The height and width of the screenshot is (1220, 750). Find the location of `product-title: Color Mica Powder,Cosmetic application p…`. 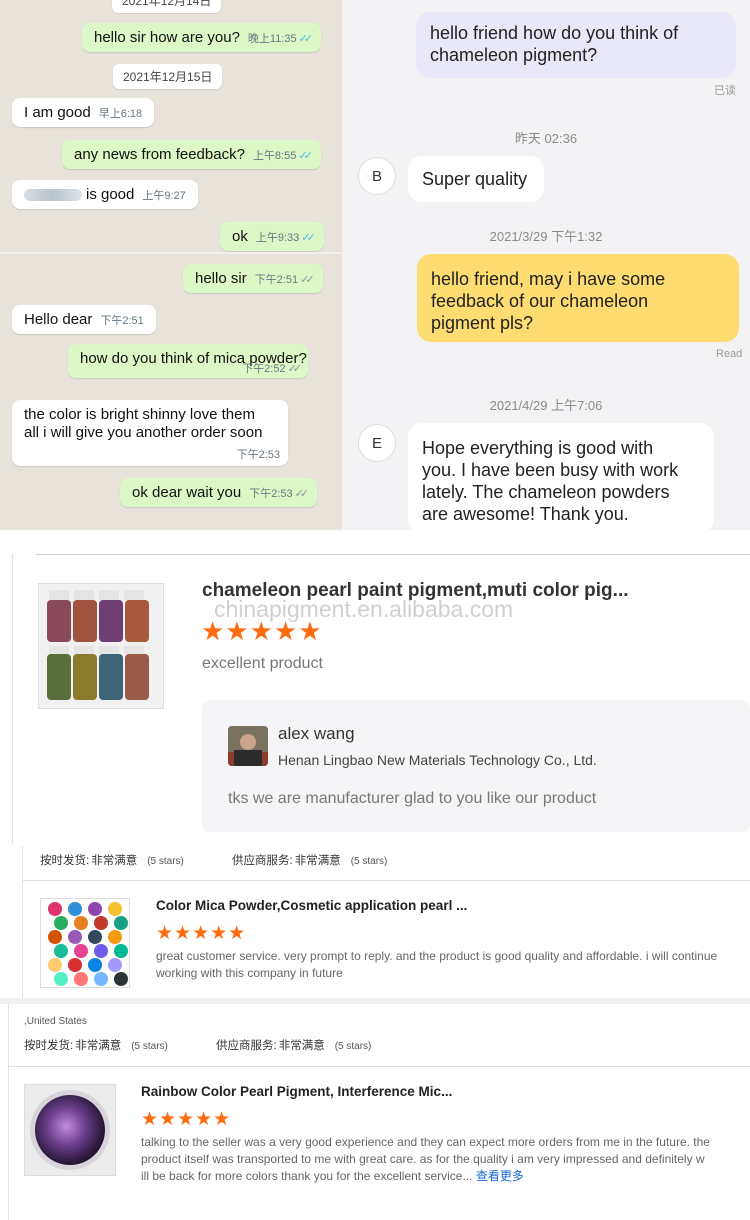

product-title: Color Mica Powder,Cosmetic application p… is located at coordinates (311, 905).